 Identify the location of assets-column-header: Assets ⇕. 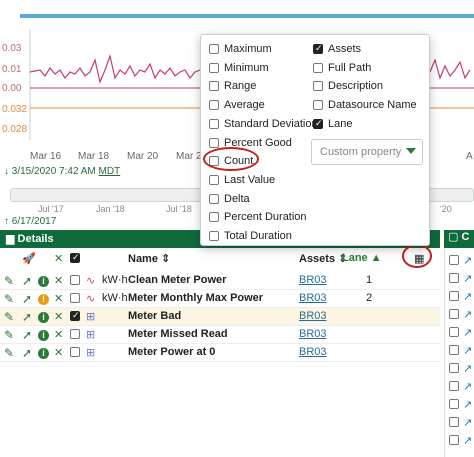
(323, 258).